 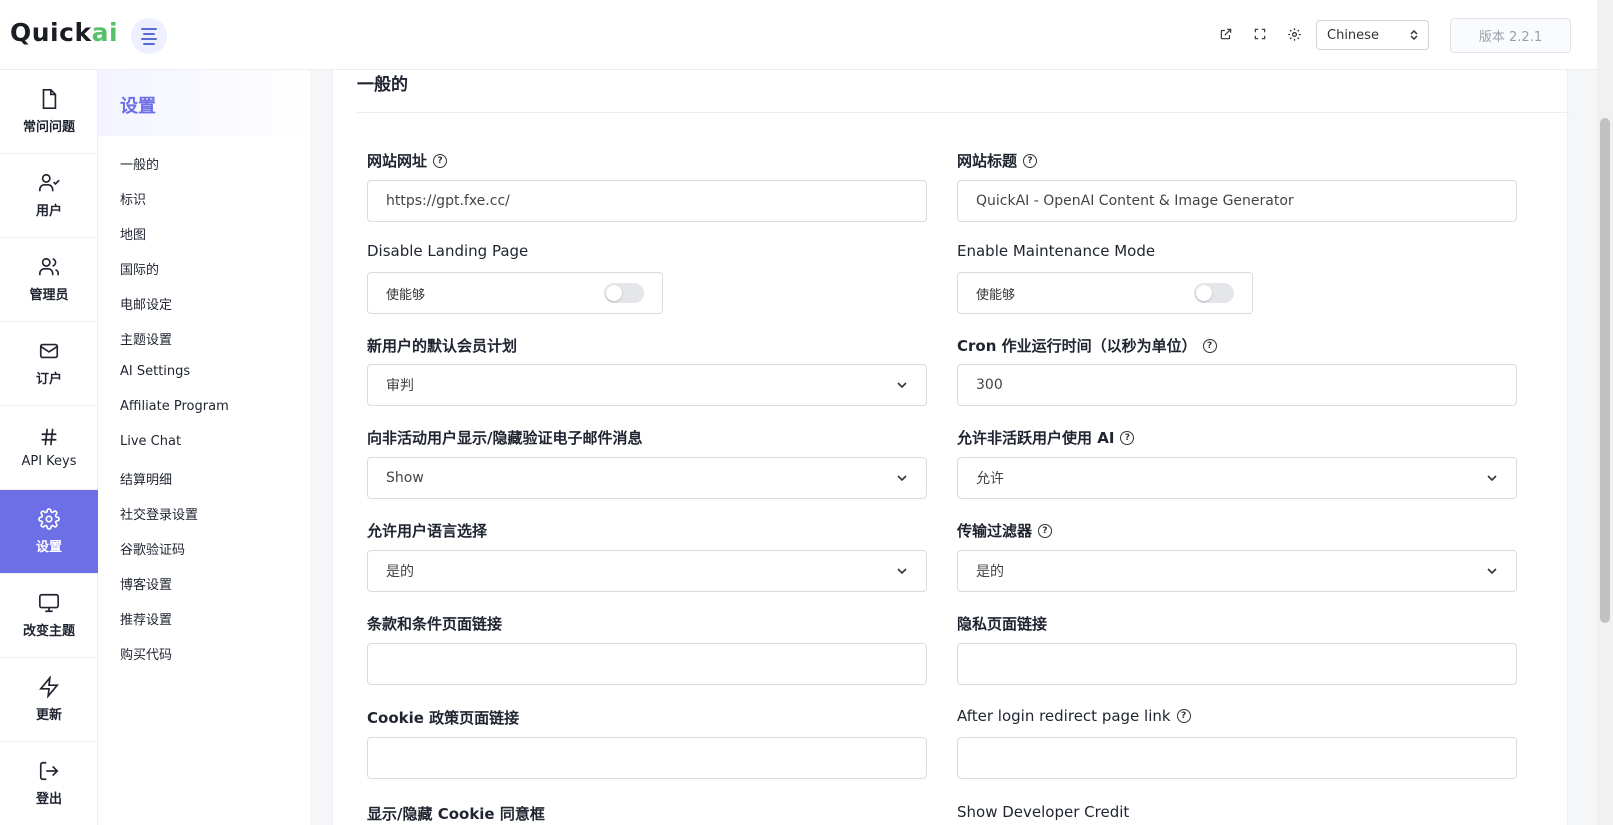 I want to click on nav-item-update: 更新, so click(x=49, y=700).